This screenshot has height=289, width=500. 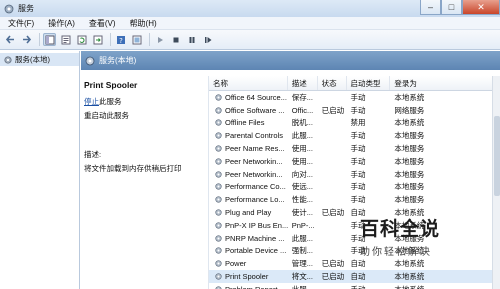 I want to click on minimize-button: –, so click(x=430, y=7).